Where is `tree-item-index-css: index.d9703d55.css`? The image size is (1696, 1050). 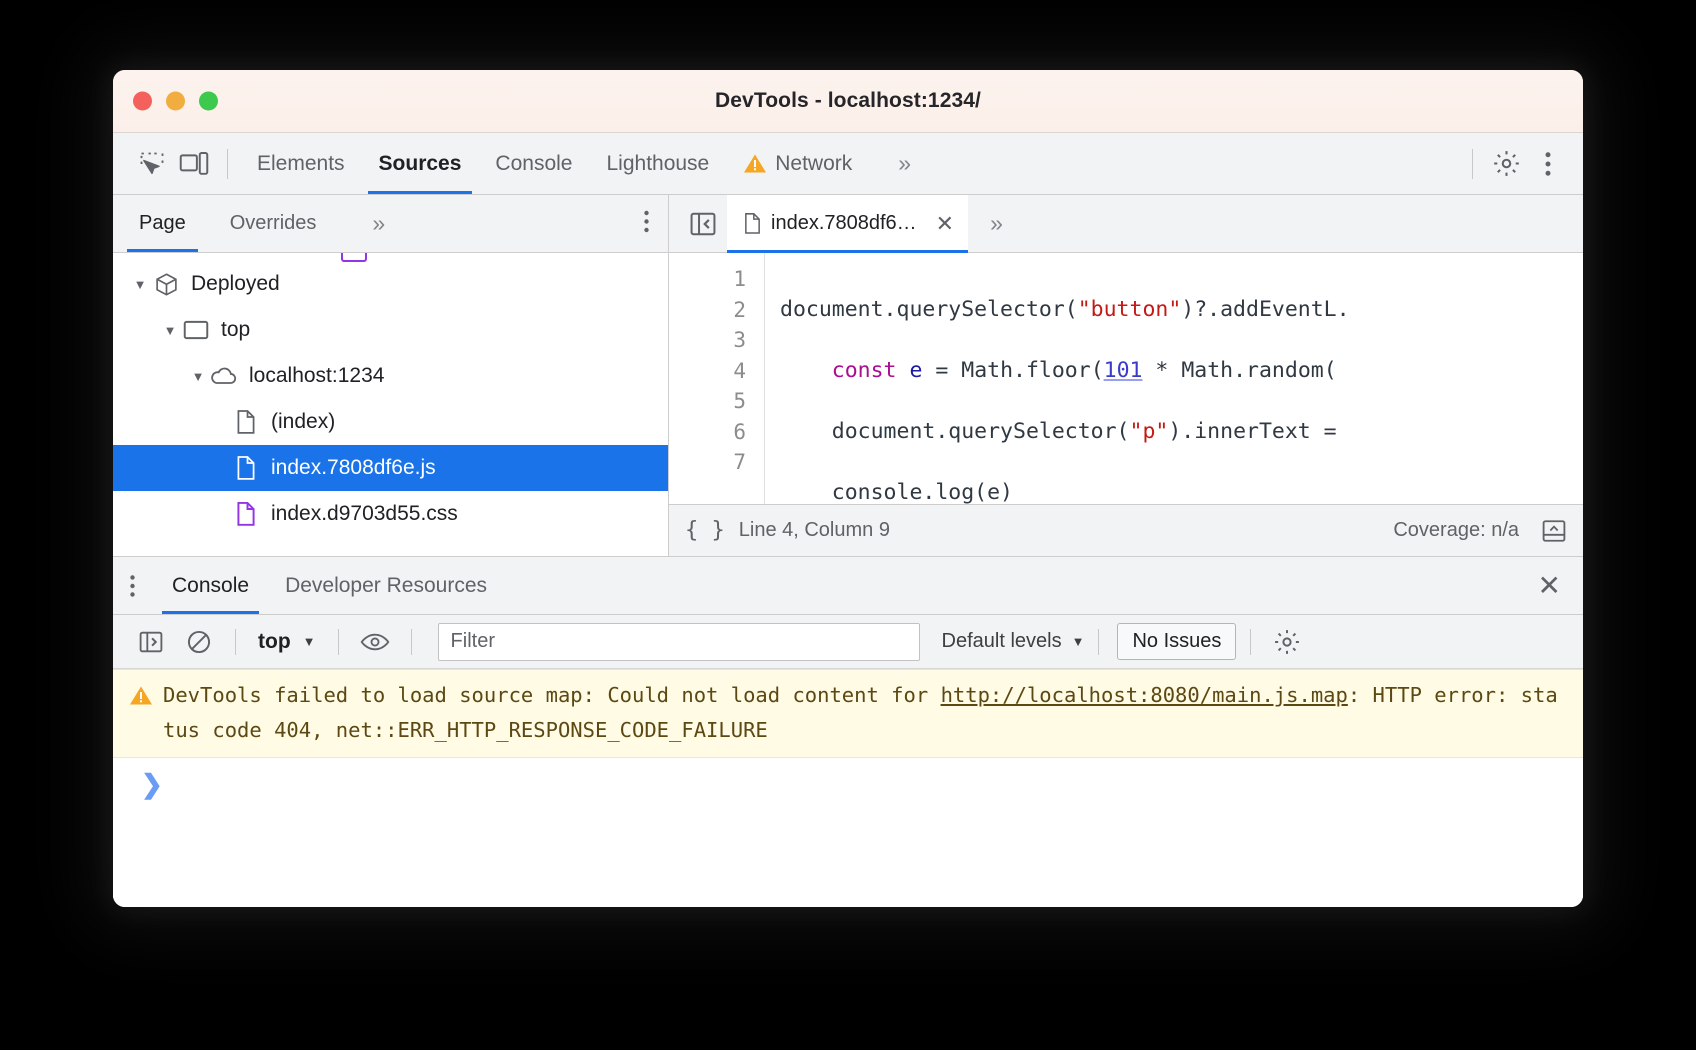 tree-item-index-css: index.d9703d55.css is located at coordinates (390, 514).